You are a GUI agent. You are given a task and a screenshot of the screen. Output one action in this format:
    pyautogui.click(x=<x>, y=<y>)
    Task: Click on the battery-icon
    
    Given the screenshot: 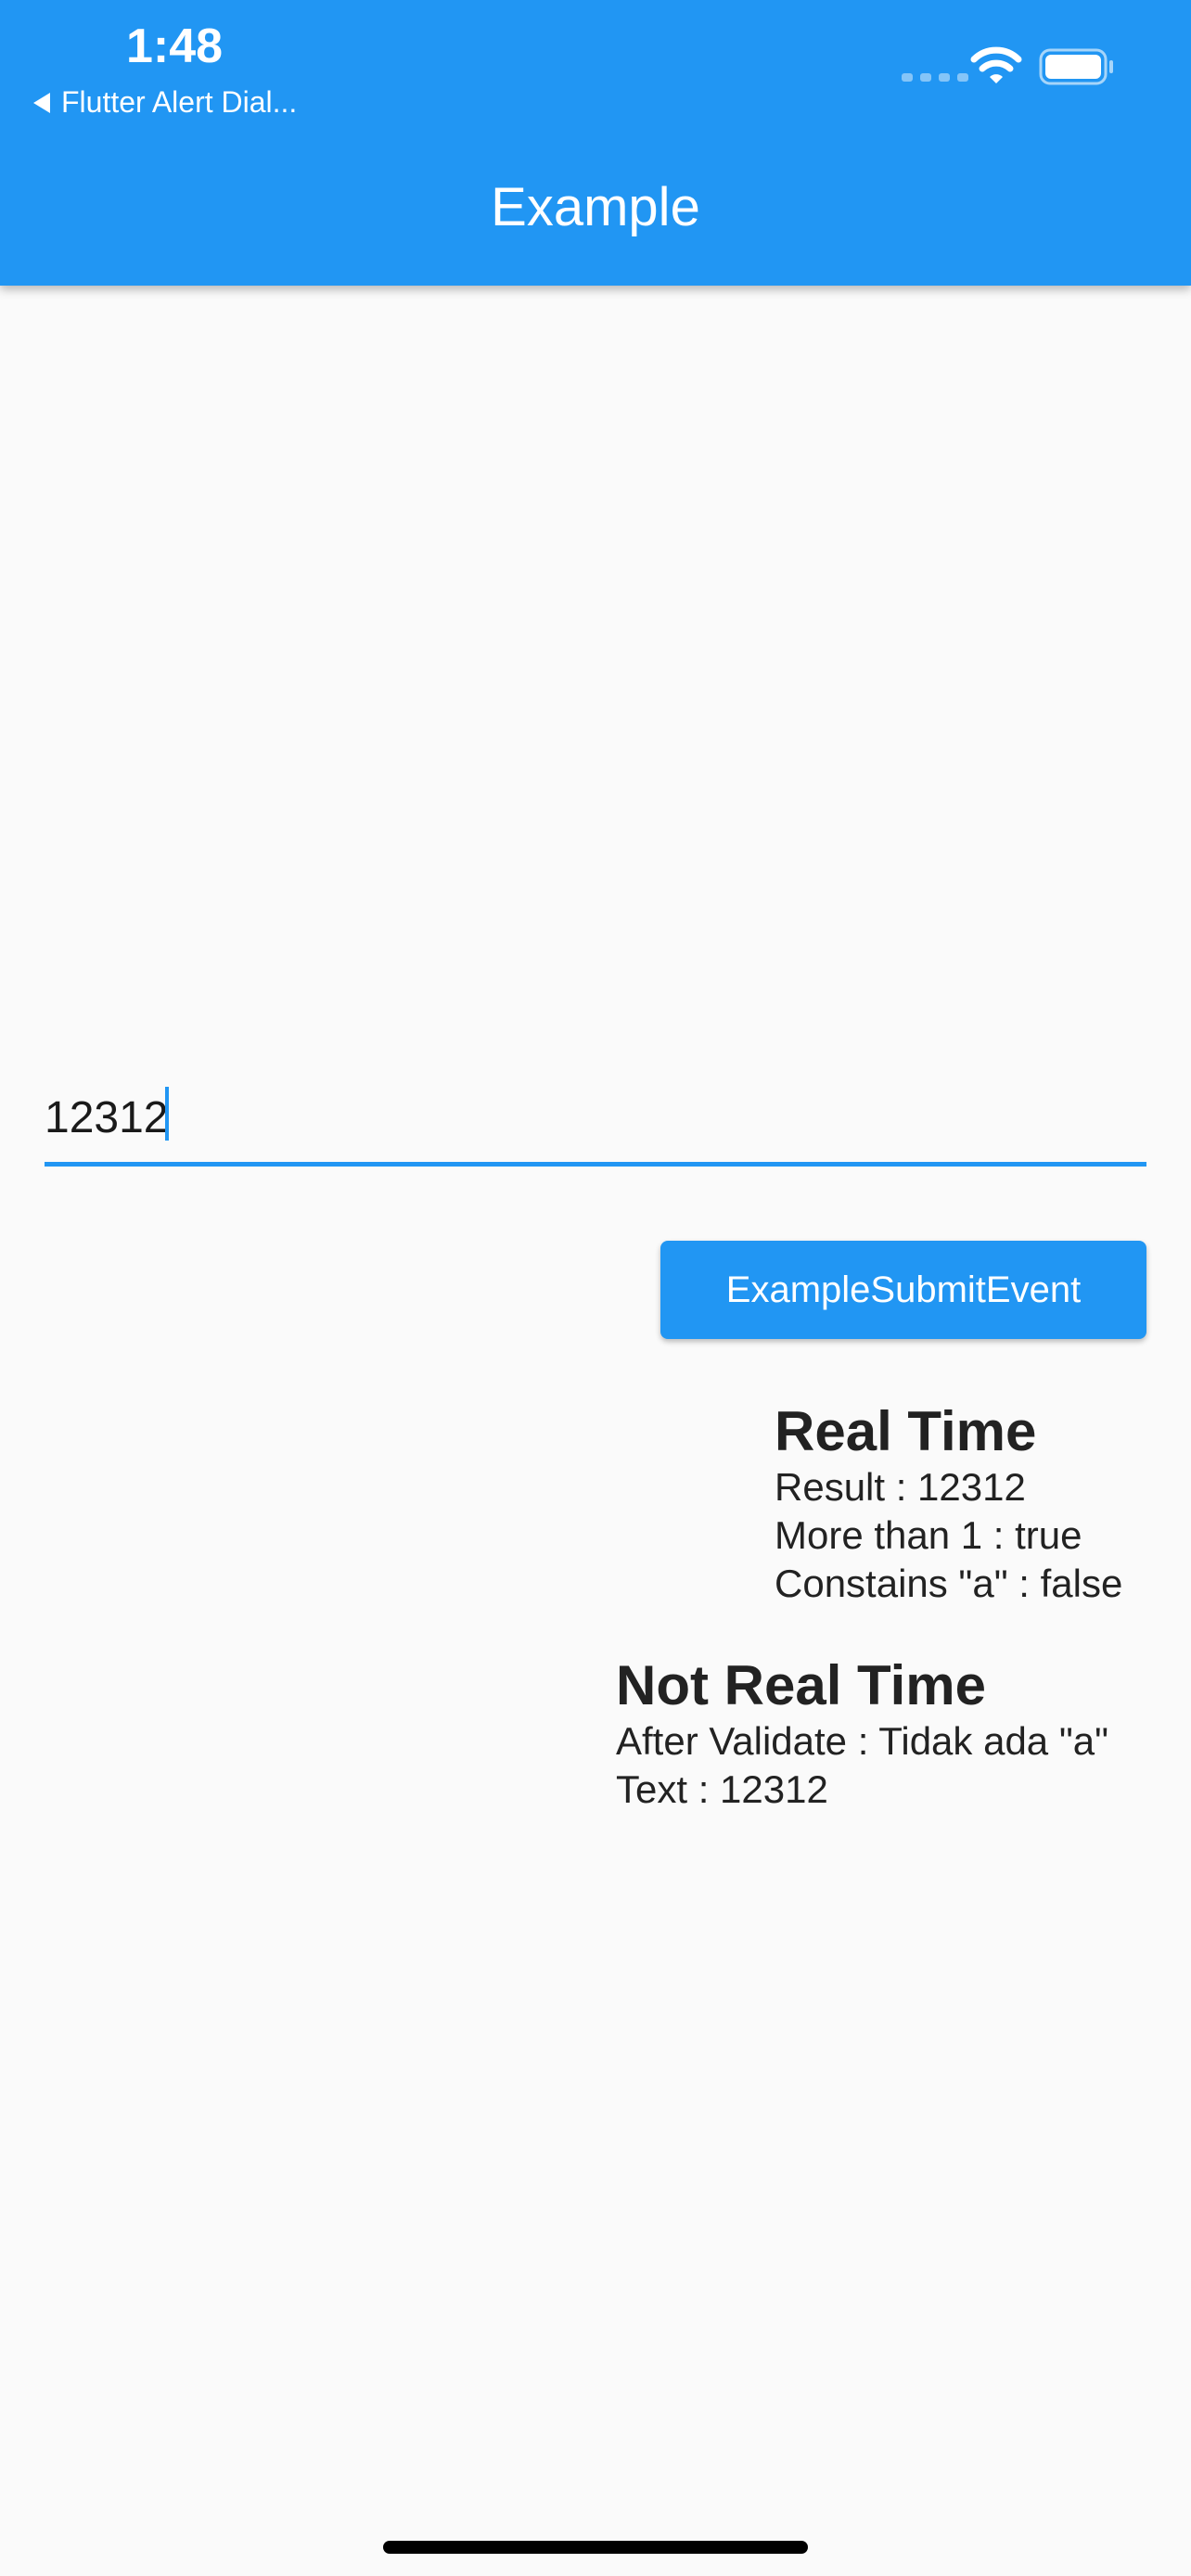 What is the action you would take?
    pyautogui.click(x=1076, y=66)
    